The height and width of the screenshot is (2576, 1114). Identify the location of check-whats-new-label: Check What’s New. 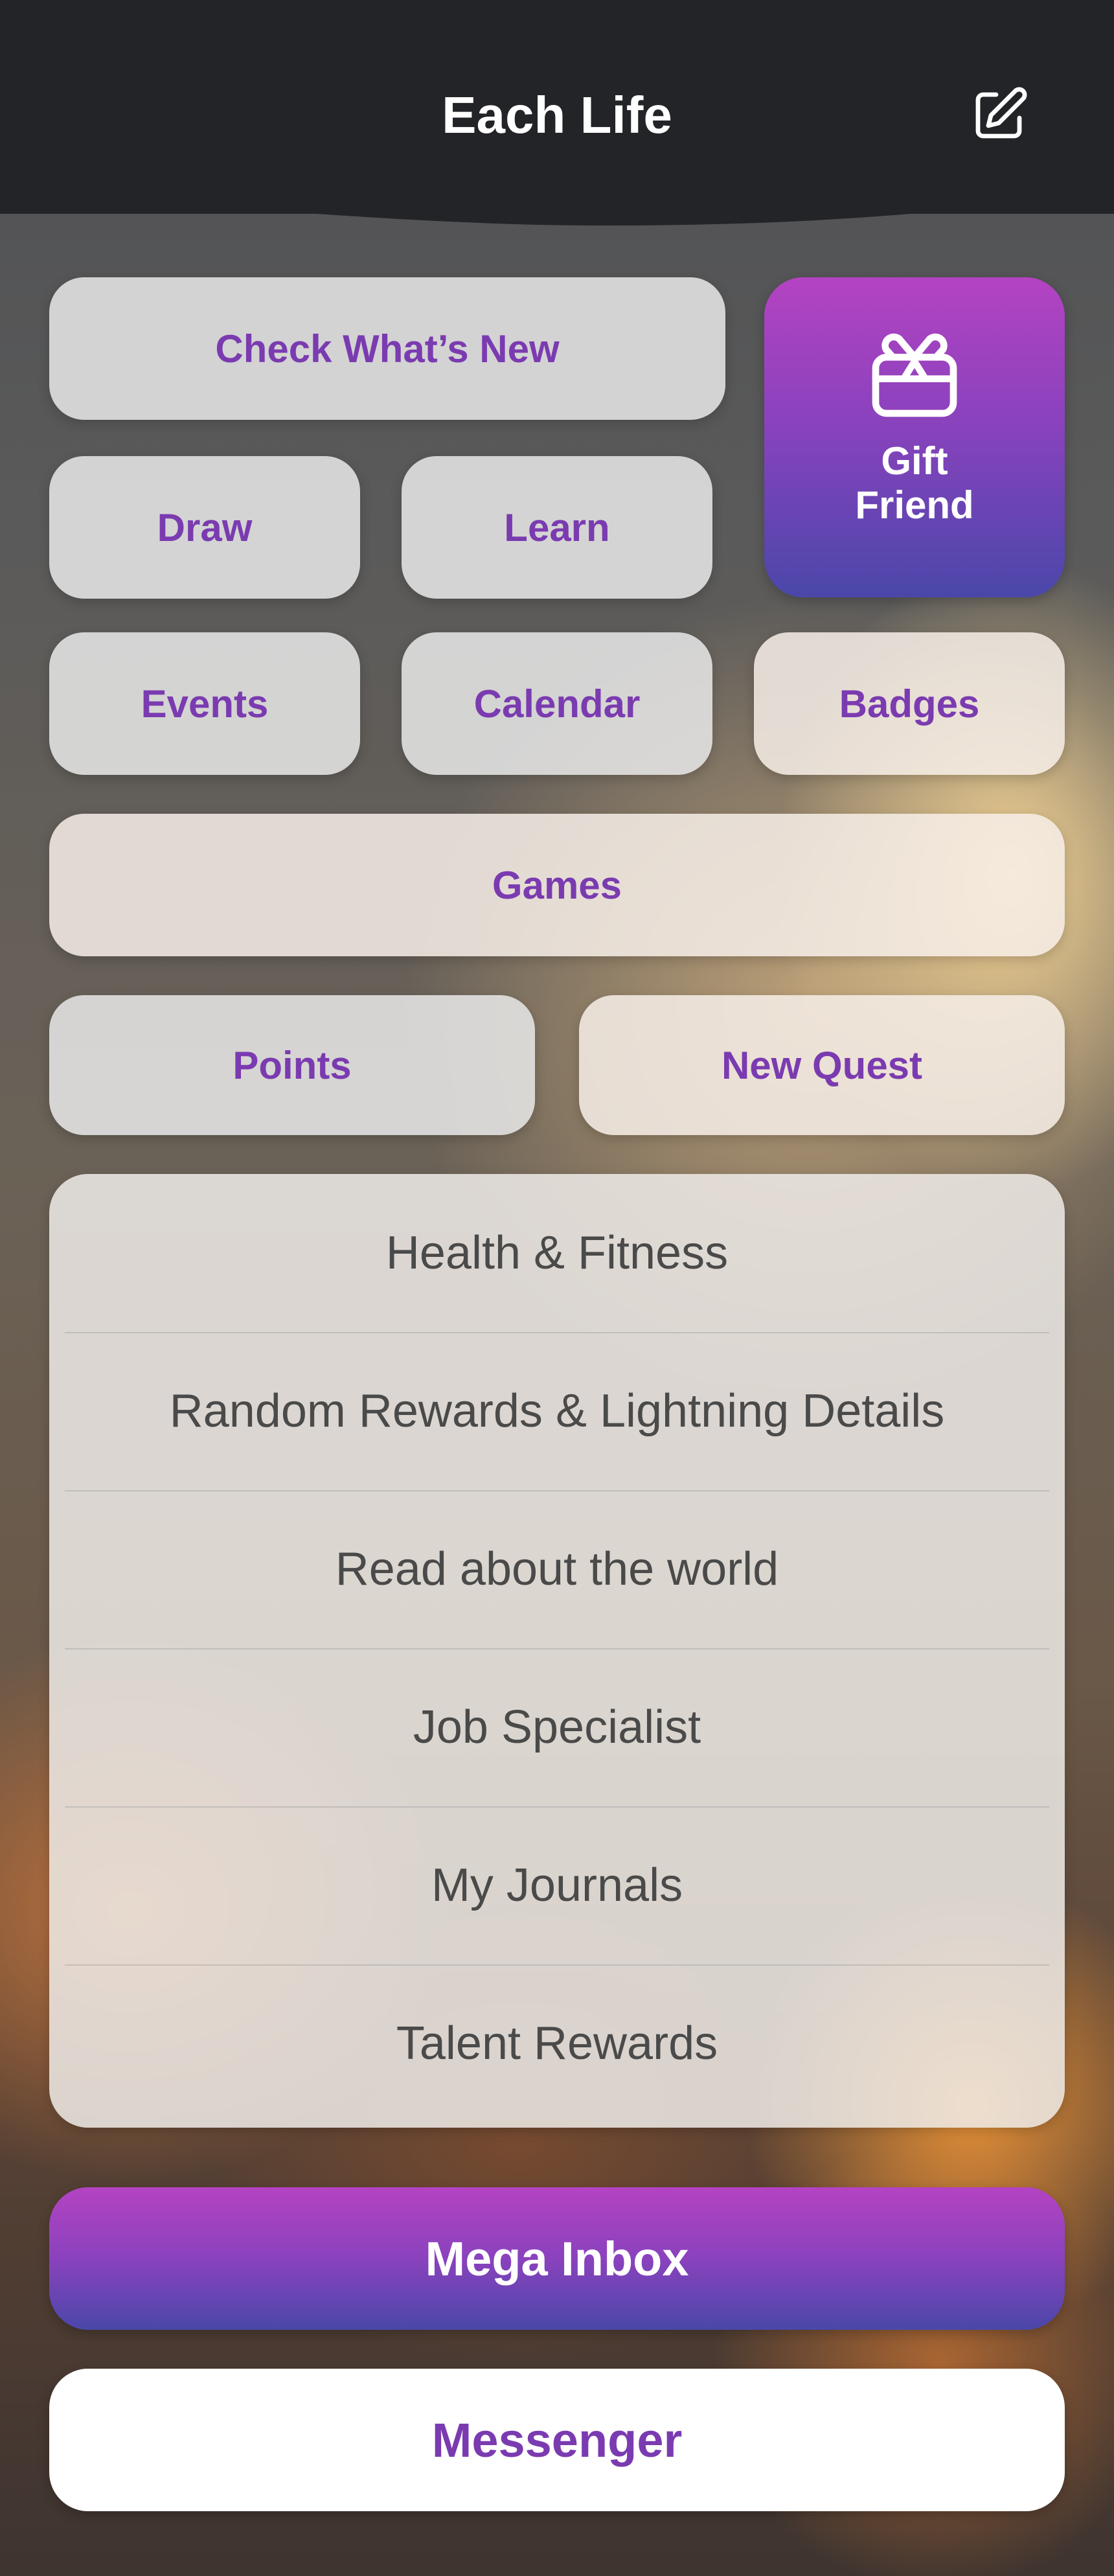
(387, 349).